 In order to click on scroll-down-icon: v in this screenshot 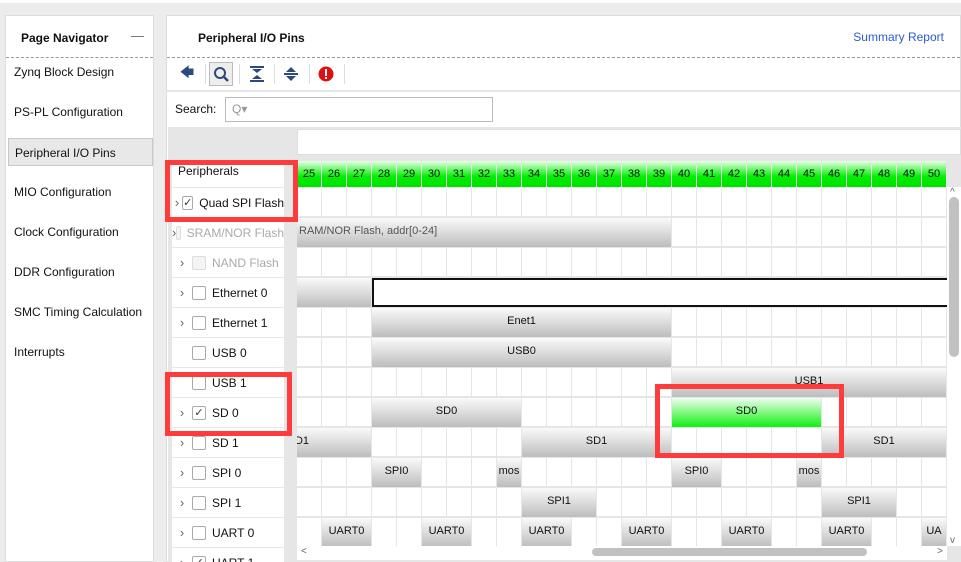, I will do `click(952, 540)`.